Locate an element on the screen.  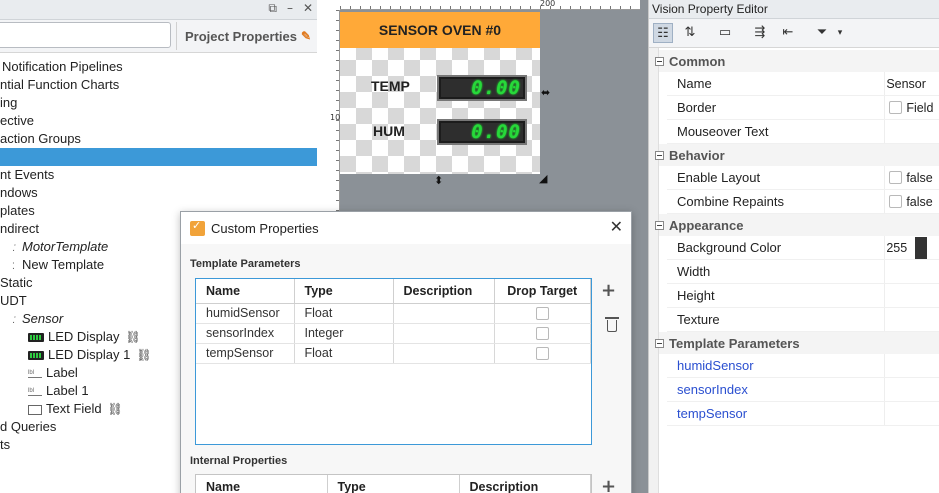
col-internal-type: Type is located at coordinates (393, 484).